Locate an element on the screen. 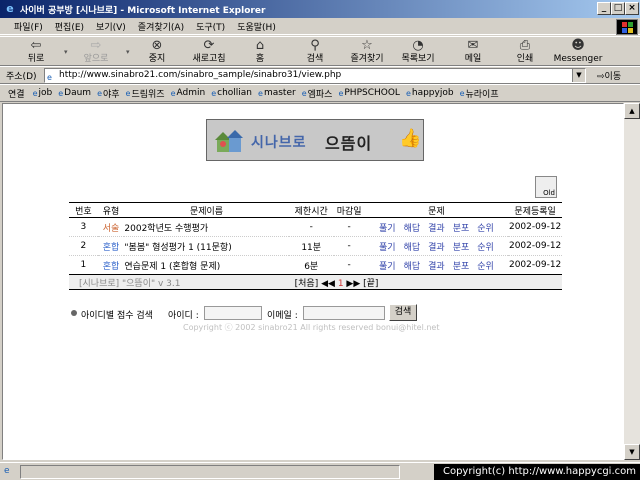 The image size is (640, 480). pager: [처음] ◀◀ 1 ▶▶ [끝] is located at coordinates (425, 282).